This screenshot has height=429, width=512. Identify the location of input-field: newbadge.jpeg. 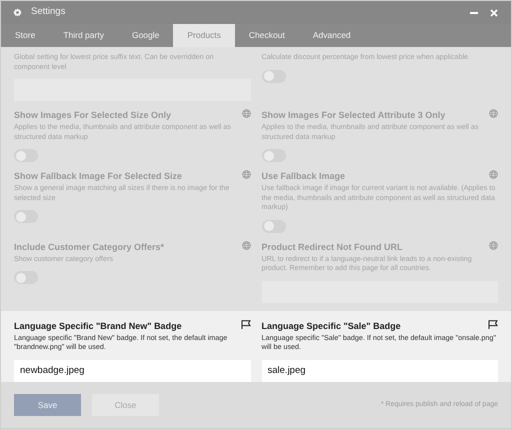
(132, 371).